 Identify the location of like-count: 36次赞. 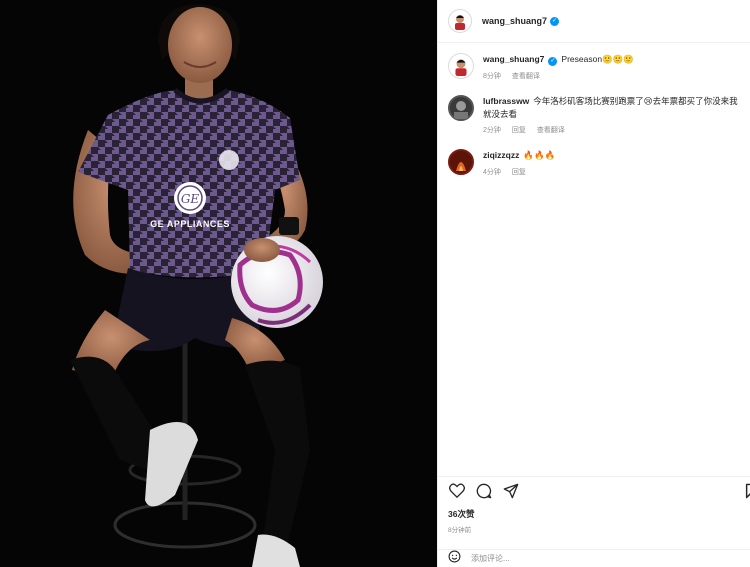
(461, 514).